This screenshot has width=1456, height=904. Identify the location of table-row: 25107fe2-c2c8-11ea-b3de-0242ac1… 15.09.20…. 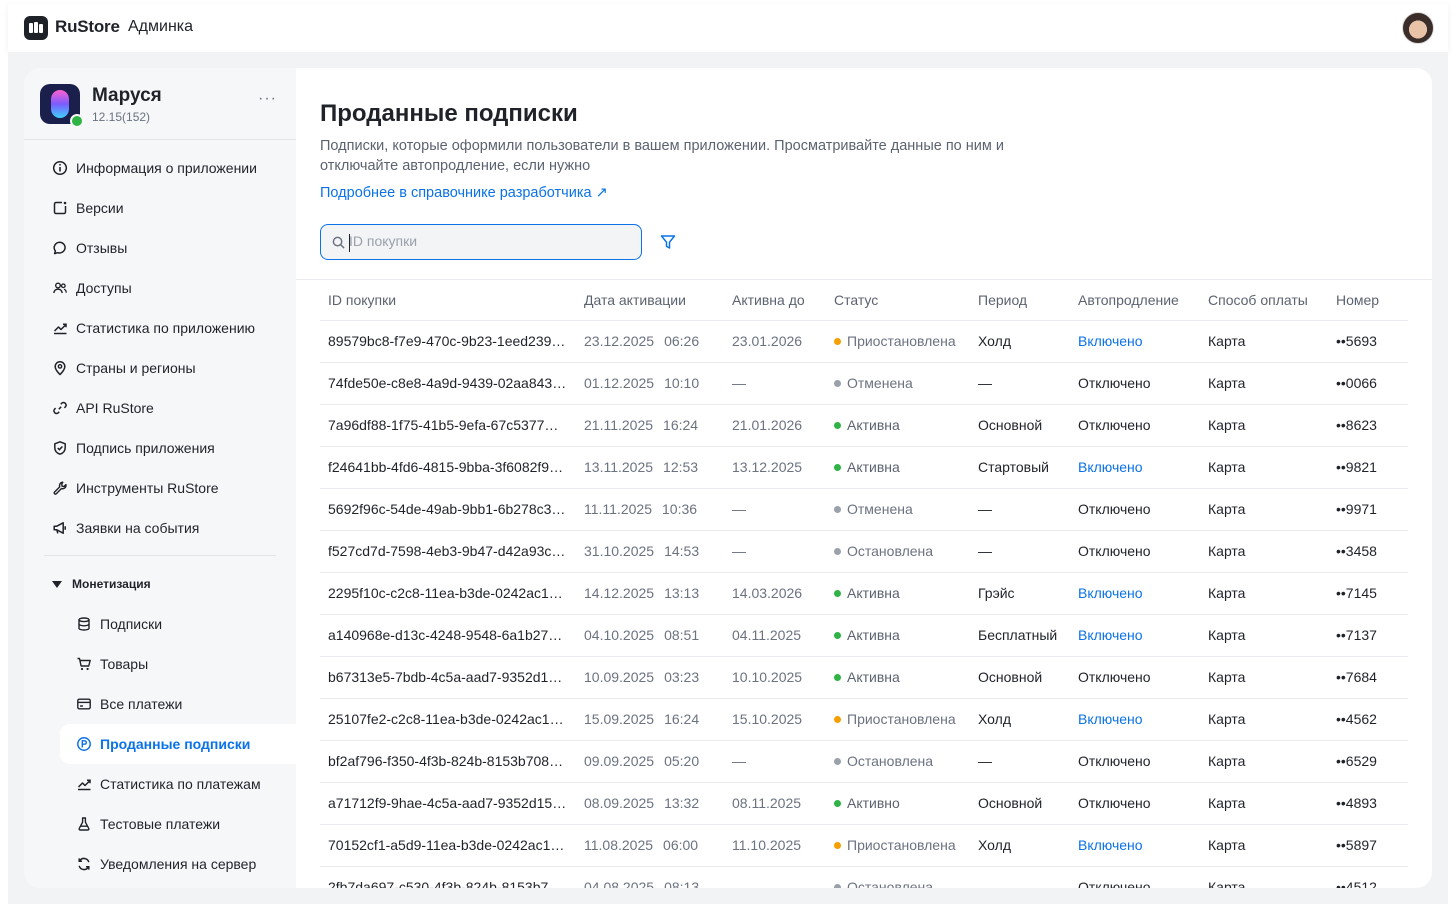
(864, 718).